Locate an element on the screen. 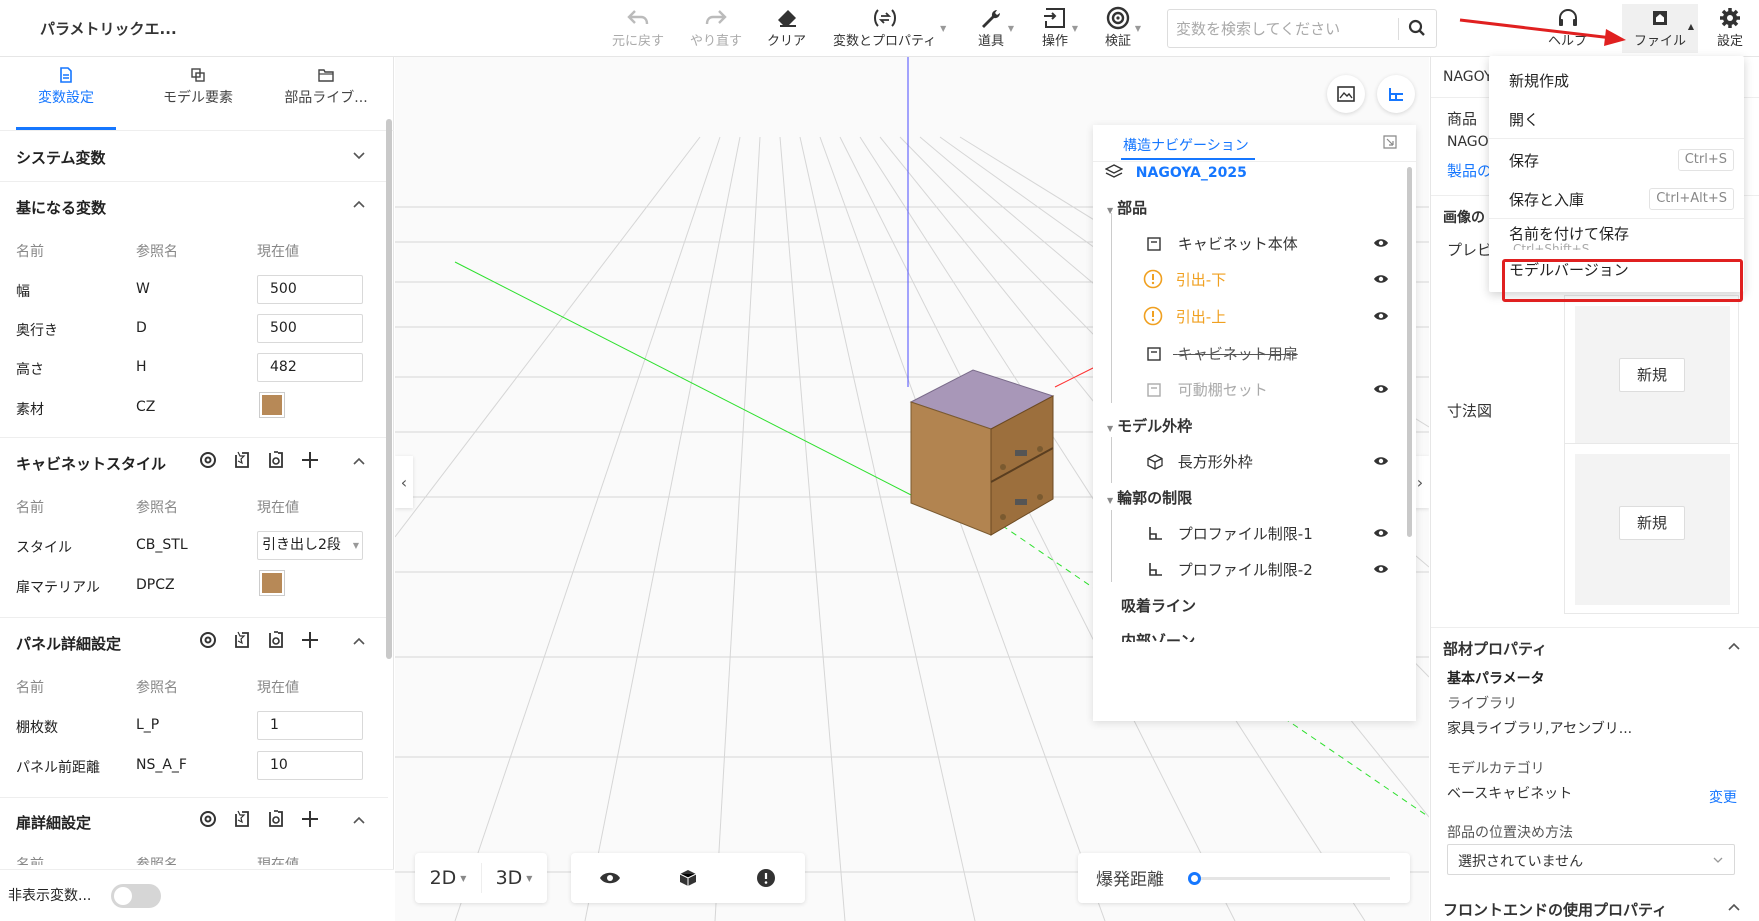 The height and width of the screenshot is (921, 1759). basic-params-title: 基本パラメータ is located at coordinates (1496, 679).